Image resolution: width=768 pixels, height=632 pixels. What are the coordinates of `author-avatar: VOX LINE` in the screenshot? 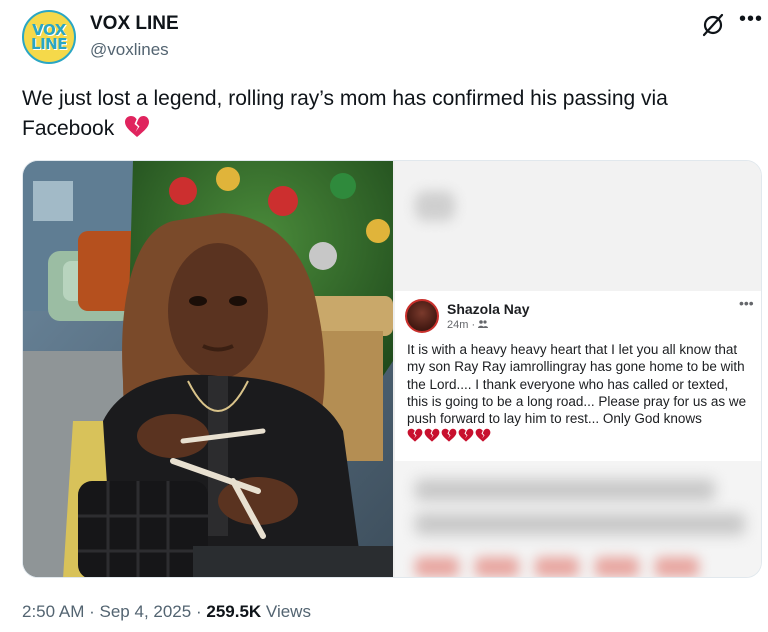 It's located at (49, 37).